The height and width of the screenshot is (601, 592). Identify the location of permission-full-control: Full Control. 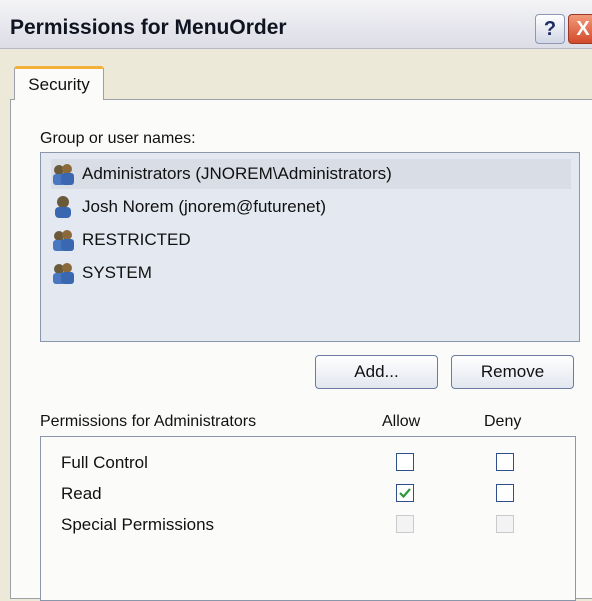
(104, 462).